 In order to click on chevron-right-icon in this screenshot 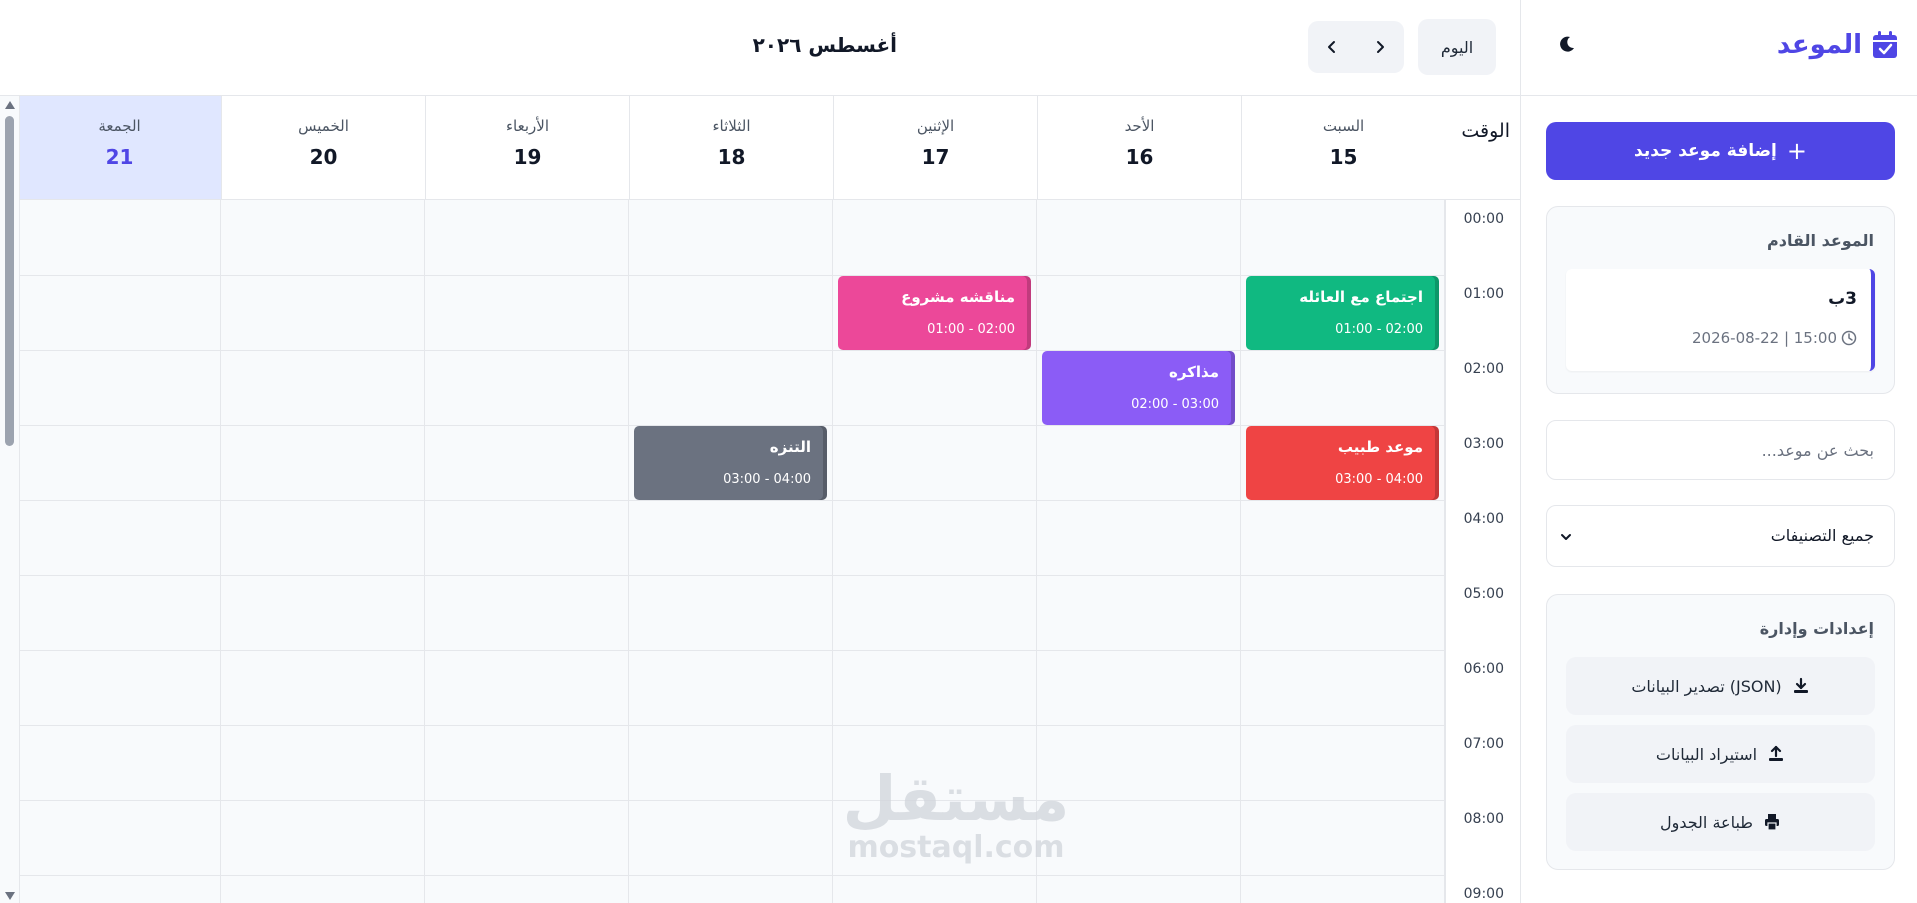, I will do `click(1380, 47)`.